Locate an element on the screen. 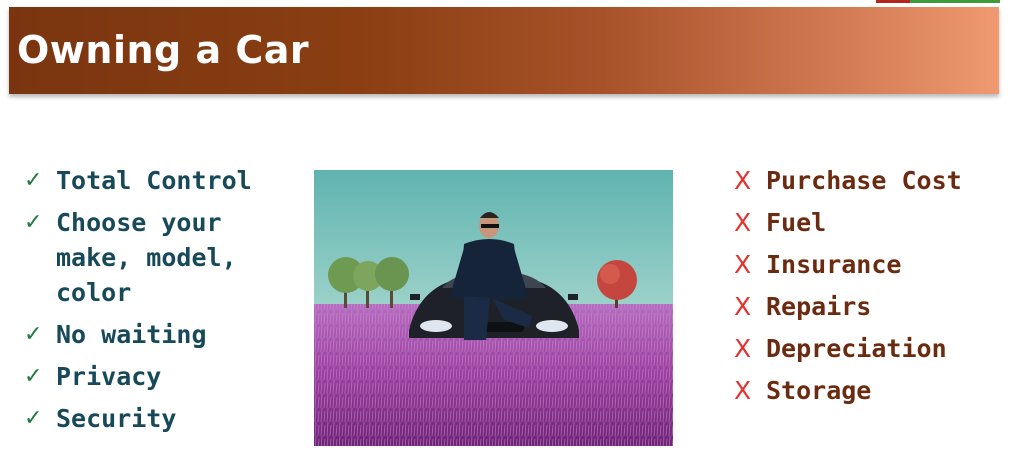 This screenshot has width=1027, height=471. corner-logo-mark is located at coordinates (938, 1).